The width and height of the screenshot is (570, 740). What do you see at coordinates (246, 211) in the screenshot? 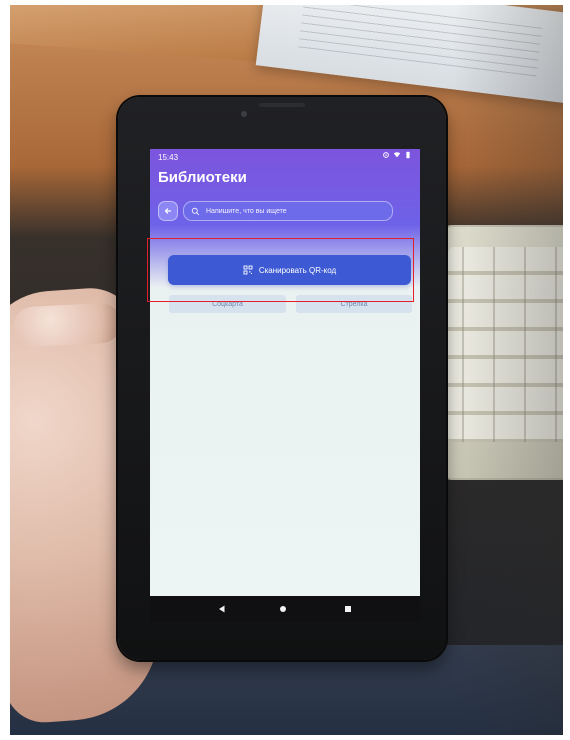
I see `search-placeholder: Напишите, что вы ищете` at bounding box center [246, 211].